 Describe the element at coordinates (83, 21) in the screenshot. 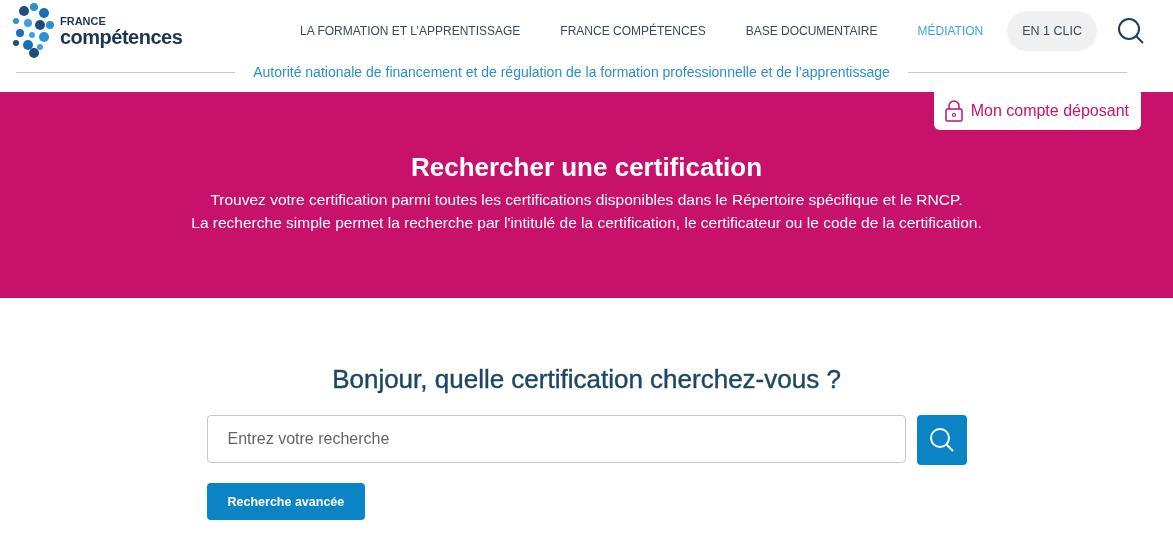

I see `logo-text: FRANCE` at that location.